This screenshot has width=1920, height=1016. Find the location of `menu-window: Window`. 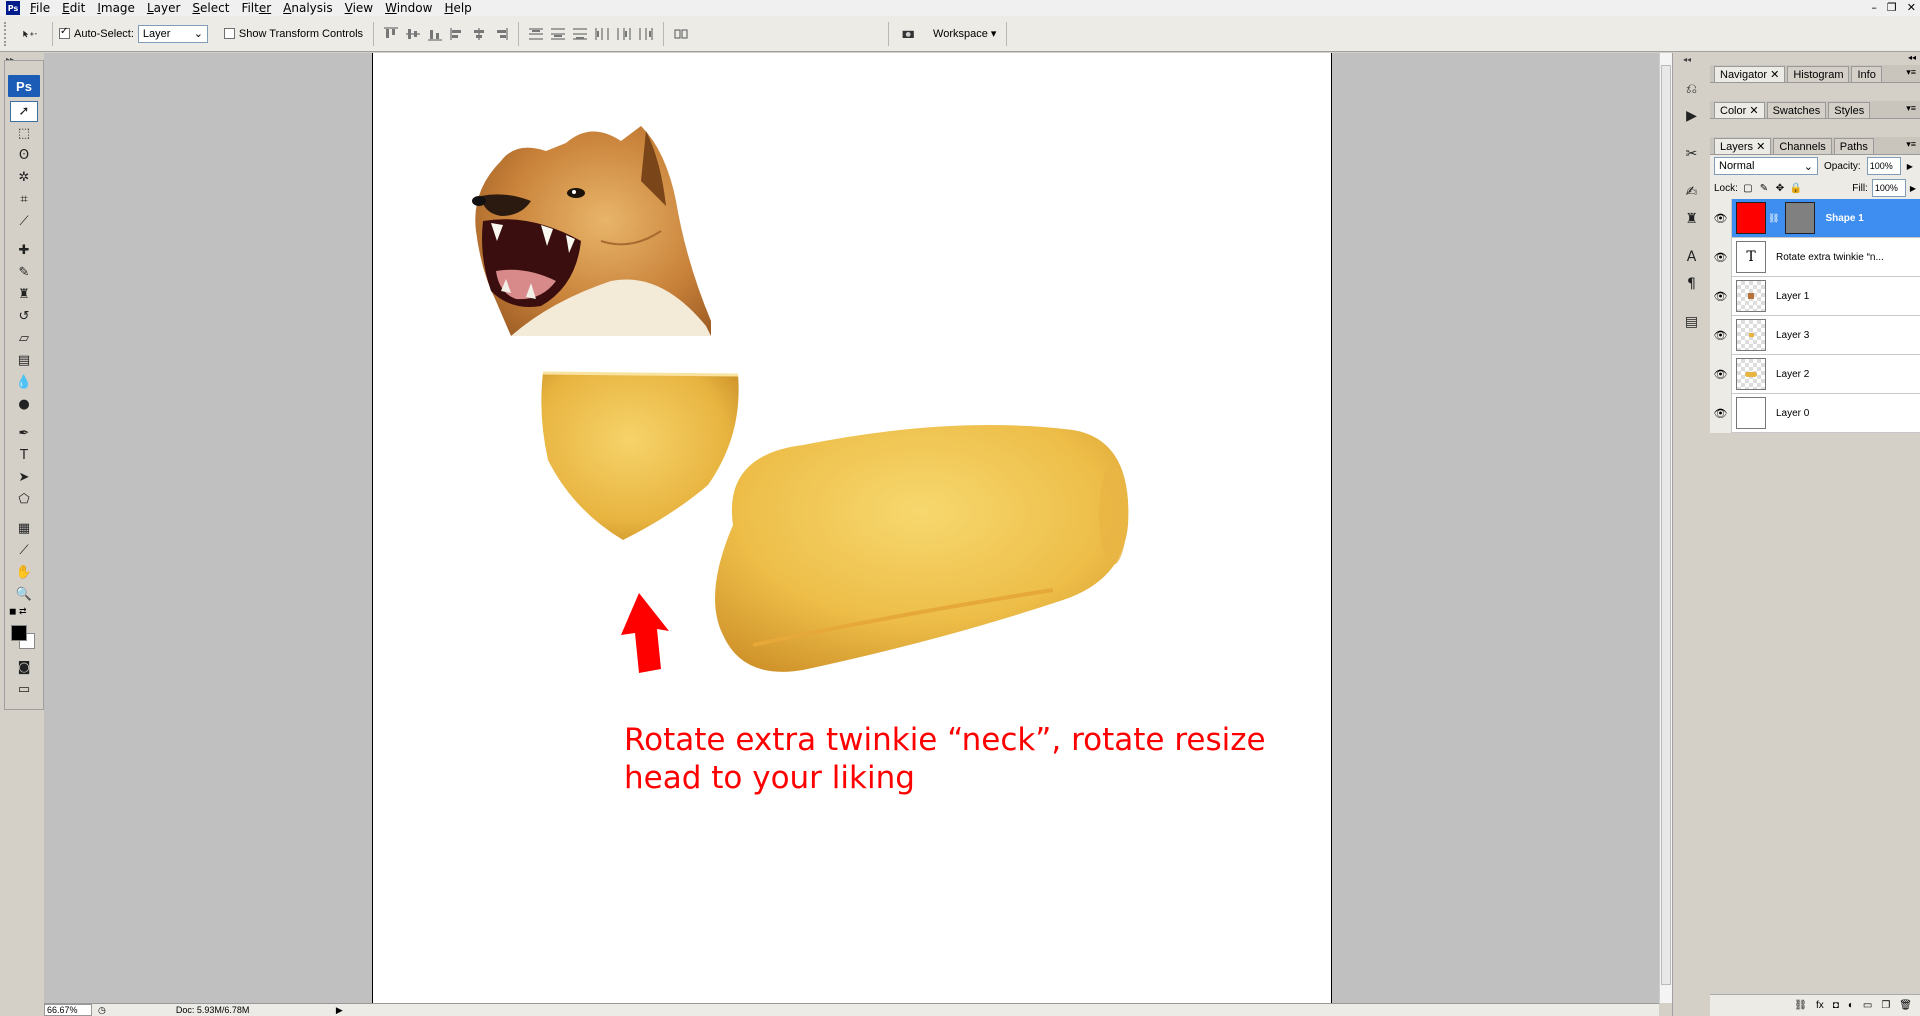

menu-window: Window is located at coordinates (408, 8).